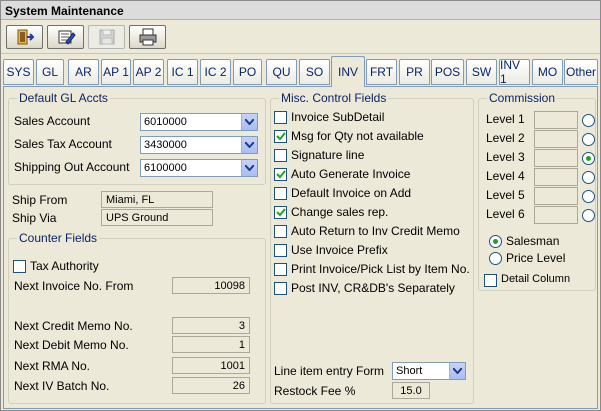 The height and width of the screenshot is (411, 601). I want to click on tab-other: Other, so click(581, 72).